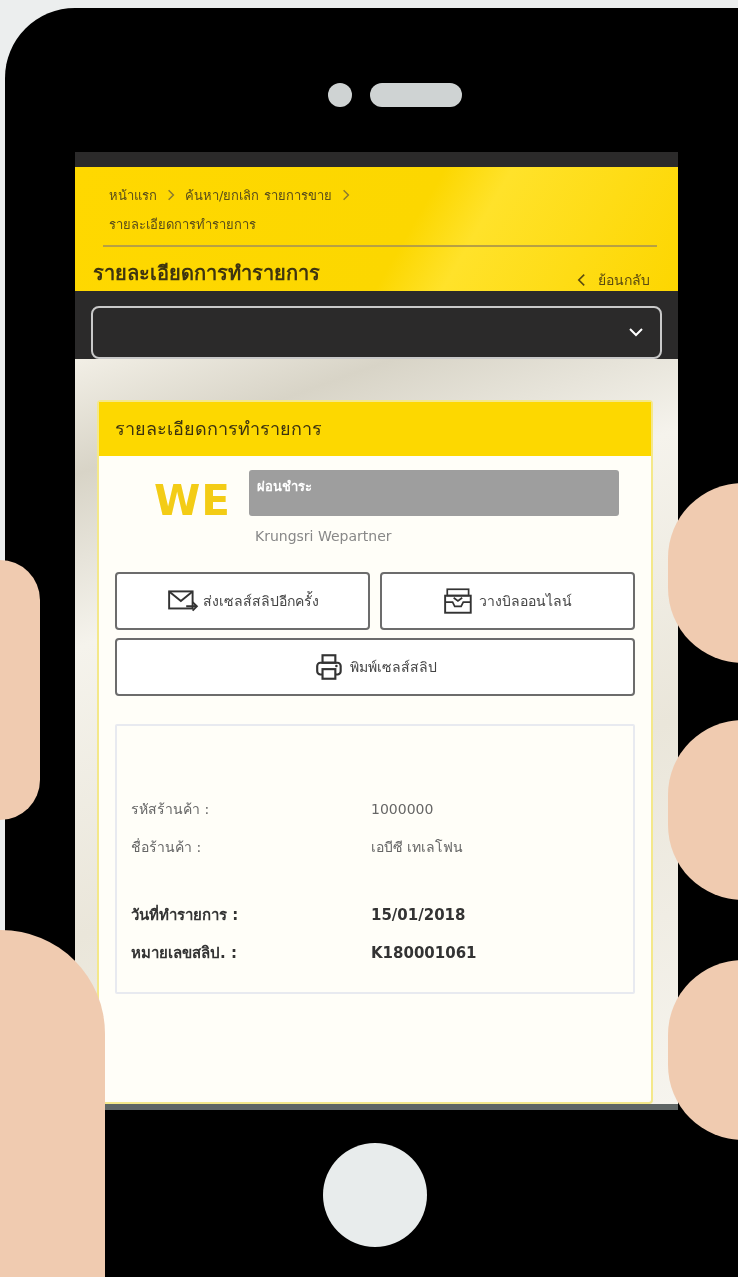  Describe the element at coordinates (383, 224) in the screenshot. I see `breadcrumb-link: รายละเอียดการทำรายการ` at that location.